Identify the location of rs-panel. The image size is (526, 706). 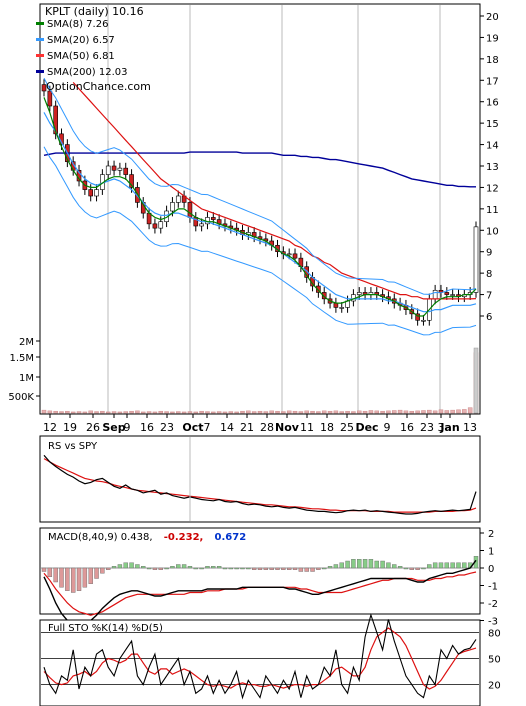
(260, 479).